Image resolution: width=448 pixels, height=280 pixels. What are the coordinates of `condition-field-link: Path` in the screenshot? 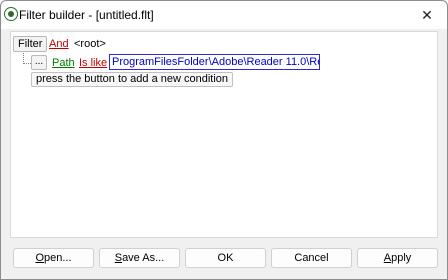 It's located at (63, 63).